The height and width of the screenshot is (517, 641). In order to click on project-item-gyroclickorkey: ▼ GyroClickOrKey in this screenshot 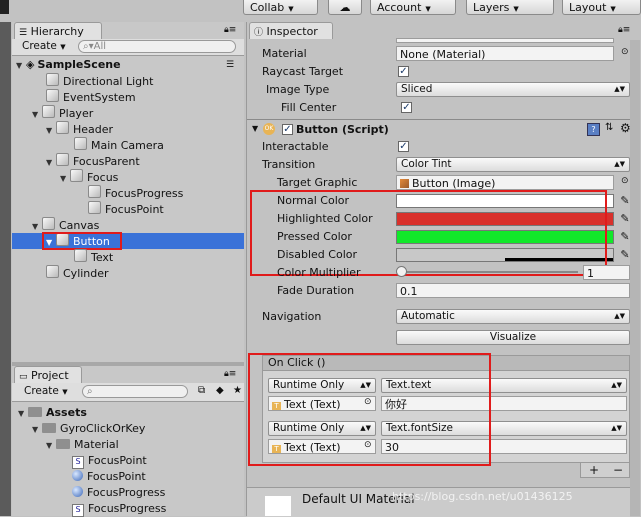, I will do `click(88, 429)`.